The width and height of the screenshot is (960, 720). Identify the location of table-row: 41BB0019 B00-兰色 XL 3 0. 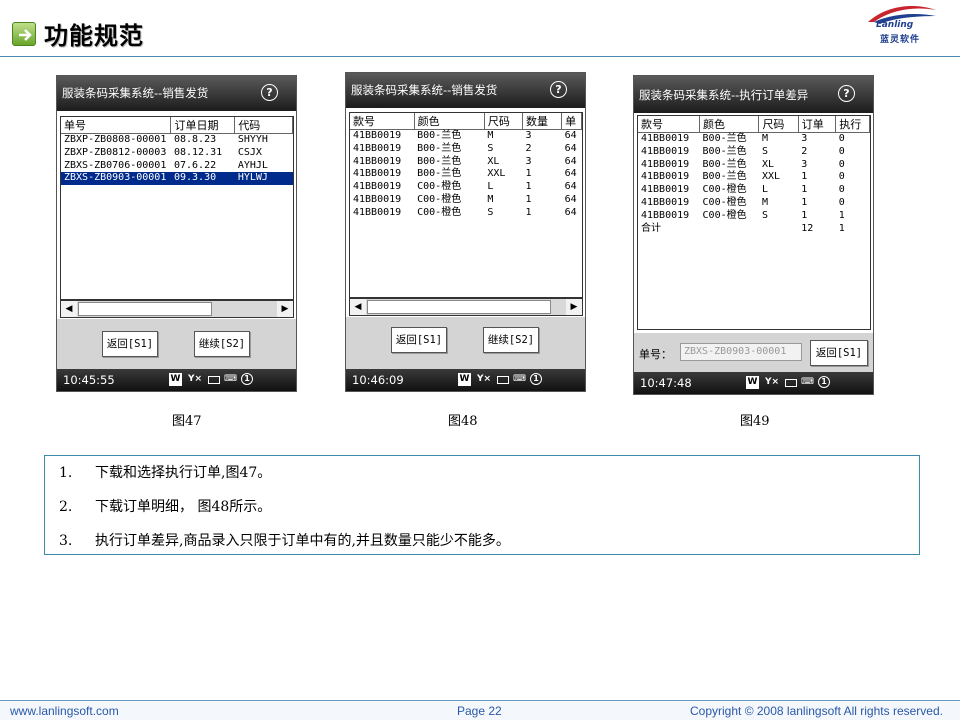
(754, 165).